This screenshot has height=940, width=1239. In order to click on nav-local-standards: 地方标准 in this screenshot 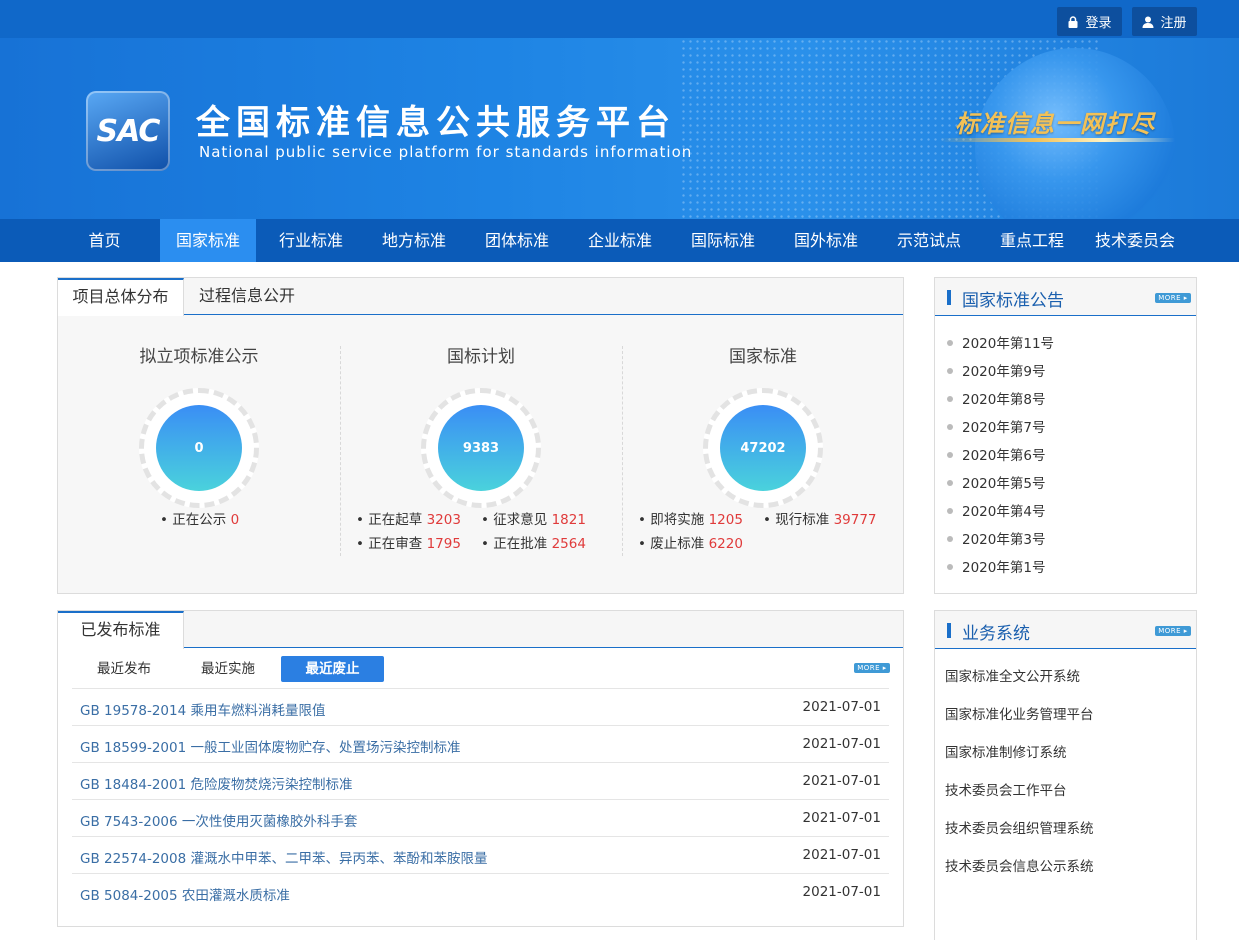, I will do `click(414, 240)`.